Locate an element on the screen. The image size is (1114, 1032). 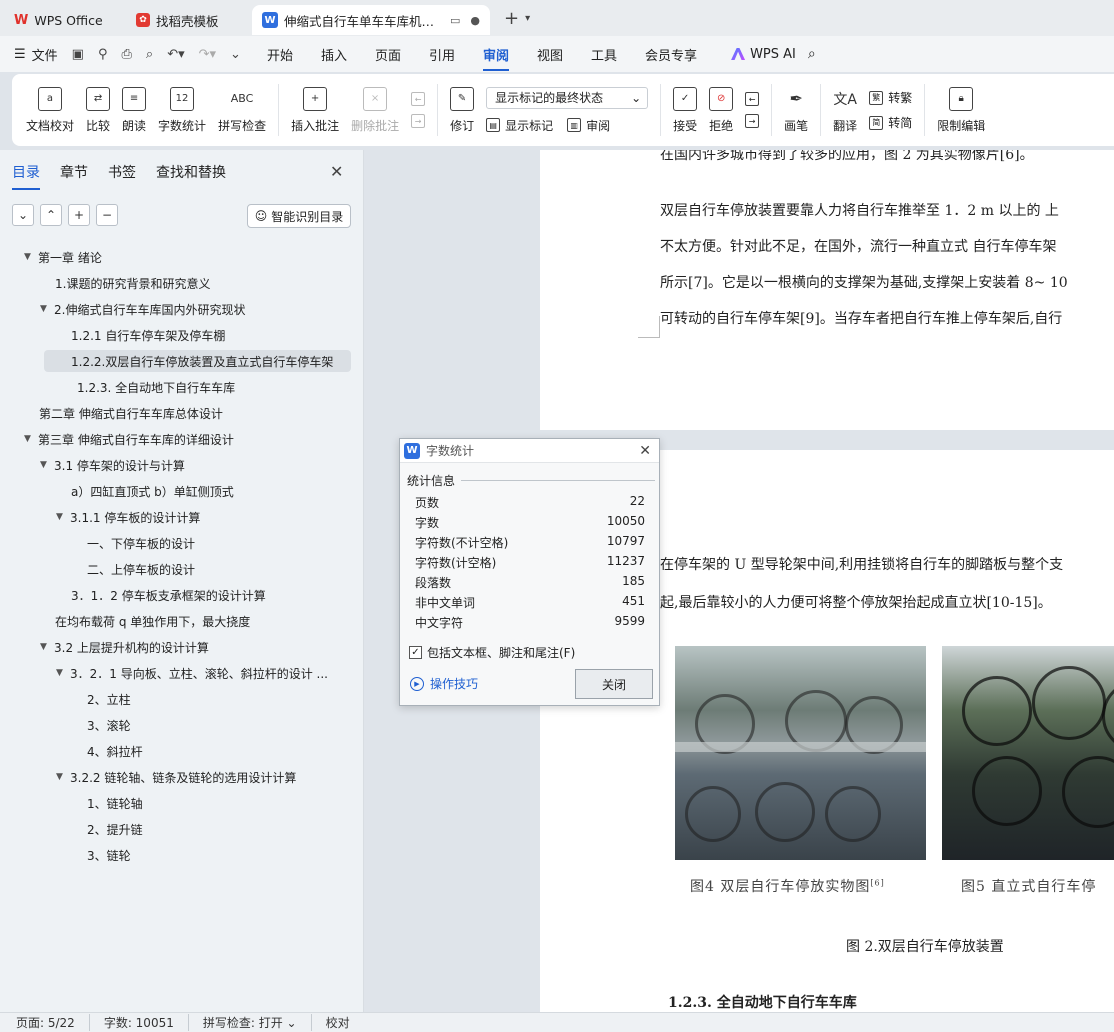
delete-comment-button: × 删除批注 is located at coordinates (375, 110).